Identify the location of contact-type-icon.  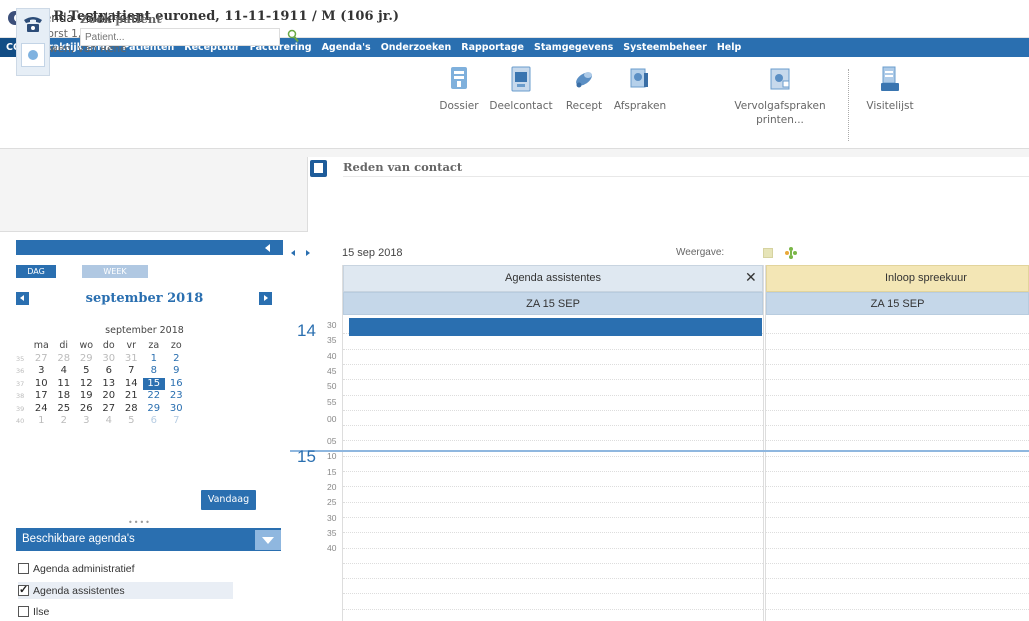
(33, 55).